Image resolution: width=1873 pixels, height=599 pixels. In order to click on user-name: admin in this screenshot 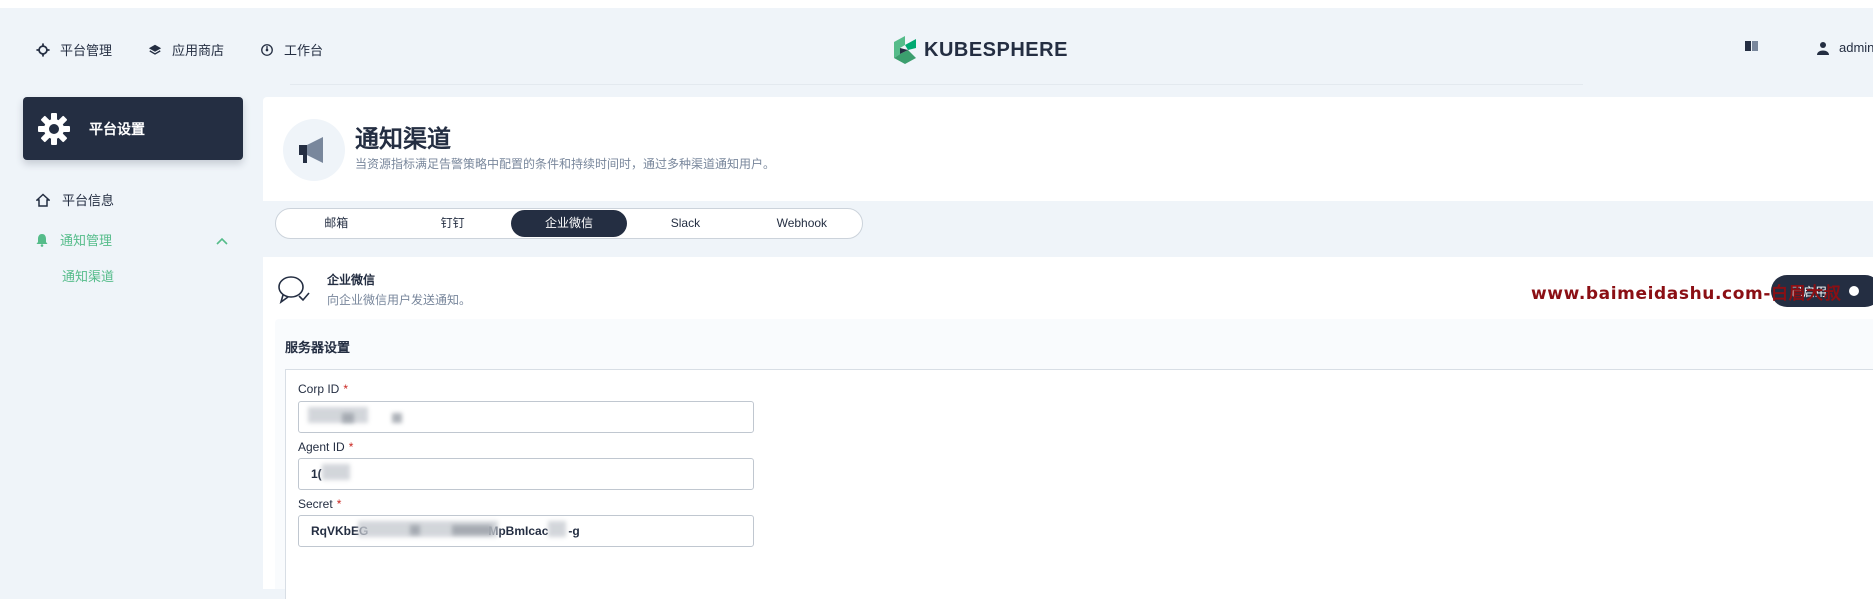, I will do `click(1856, 47)`.